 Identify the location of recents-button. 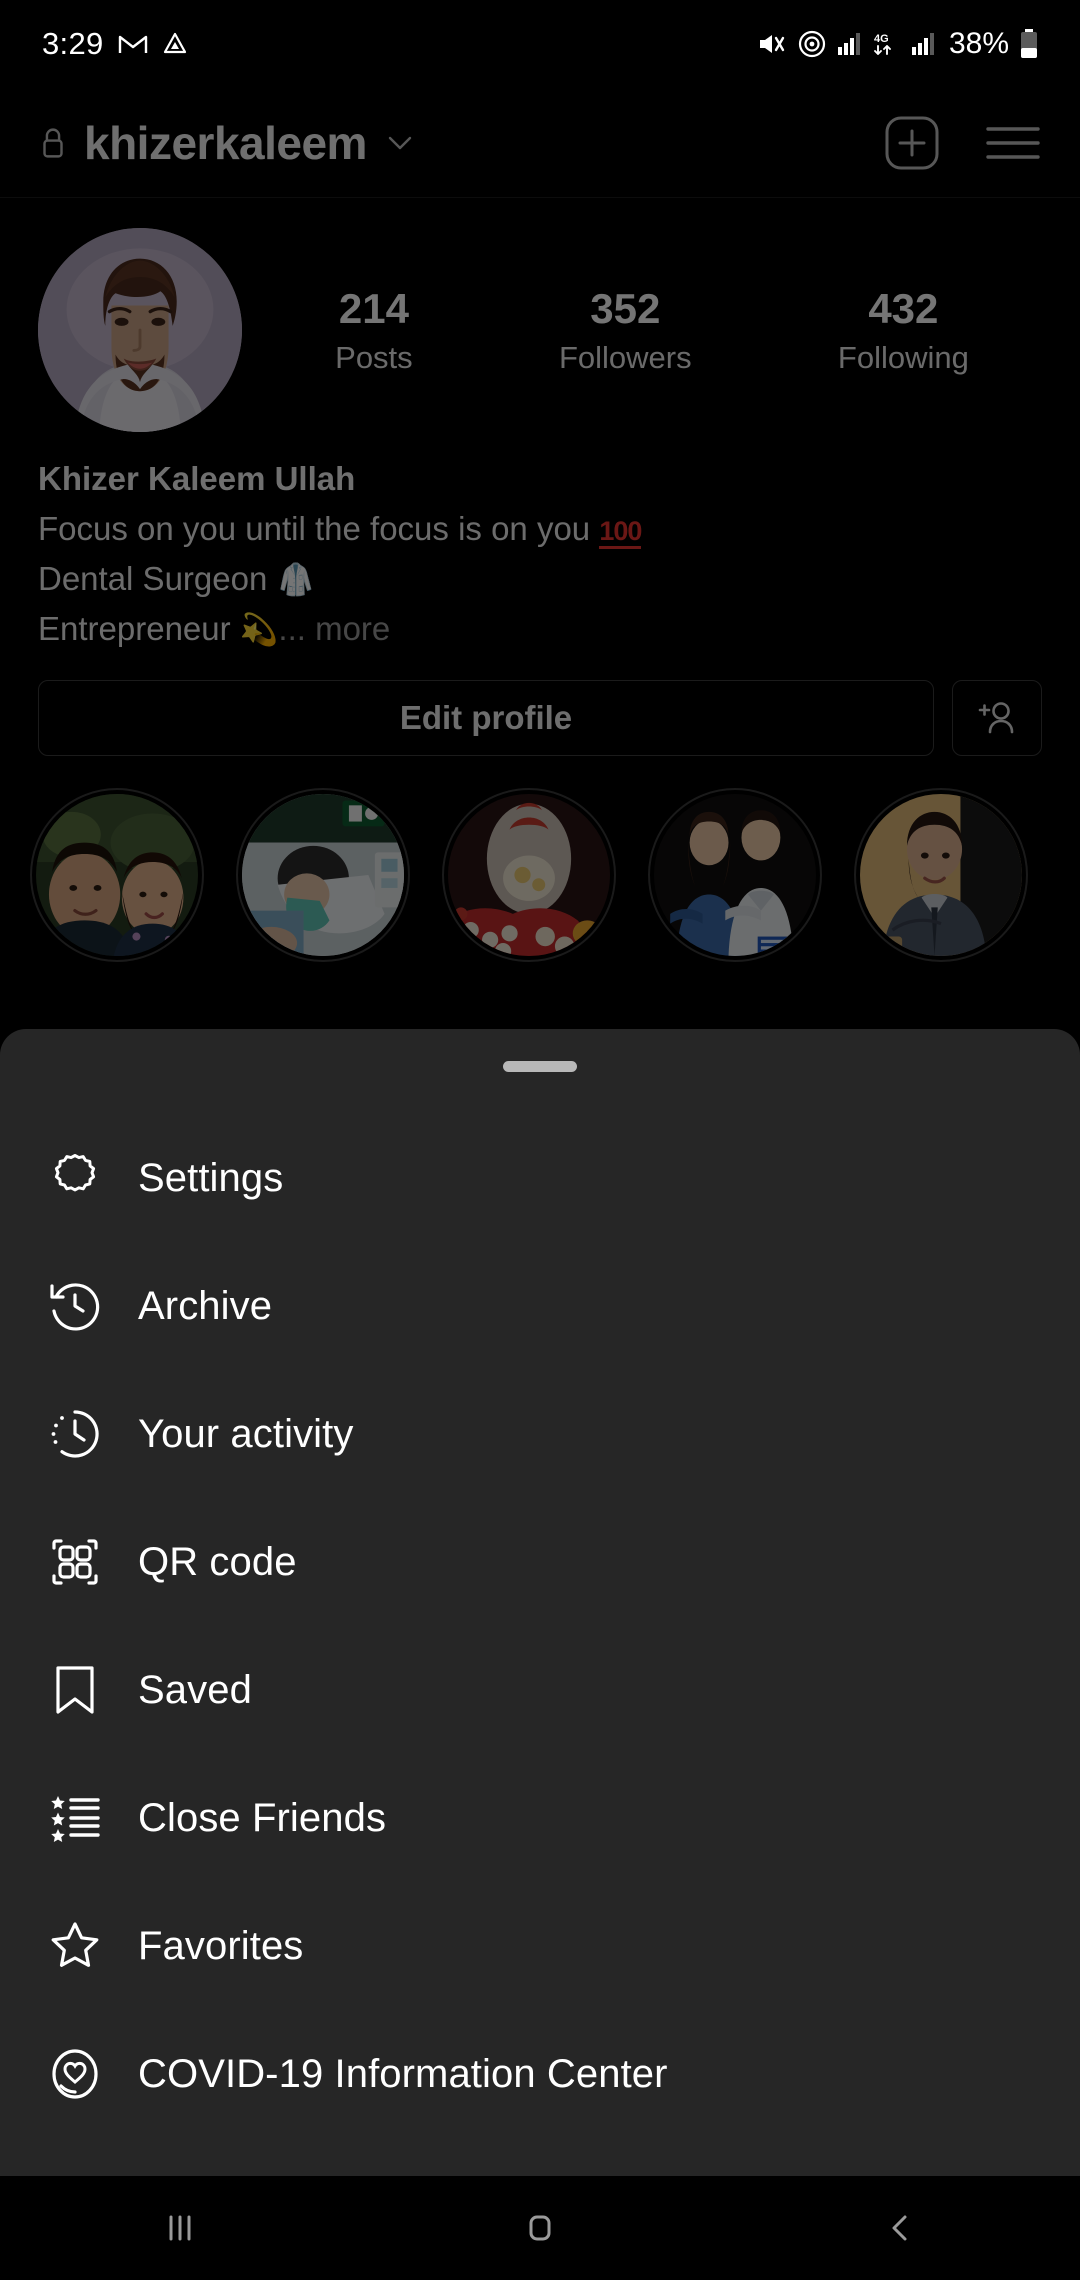
(180, 2228).